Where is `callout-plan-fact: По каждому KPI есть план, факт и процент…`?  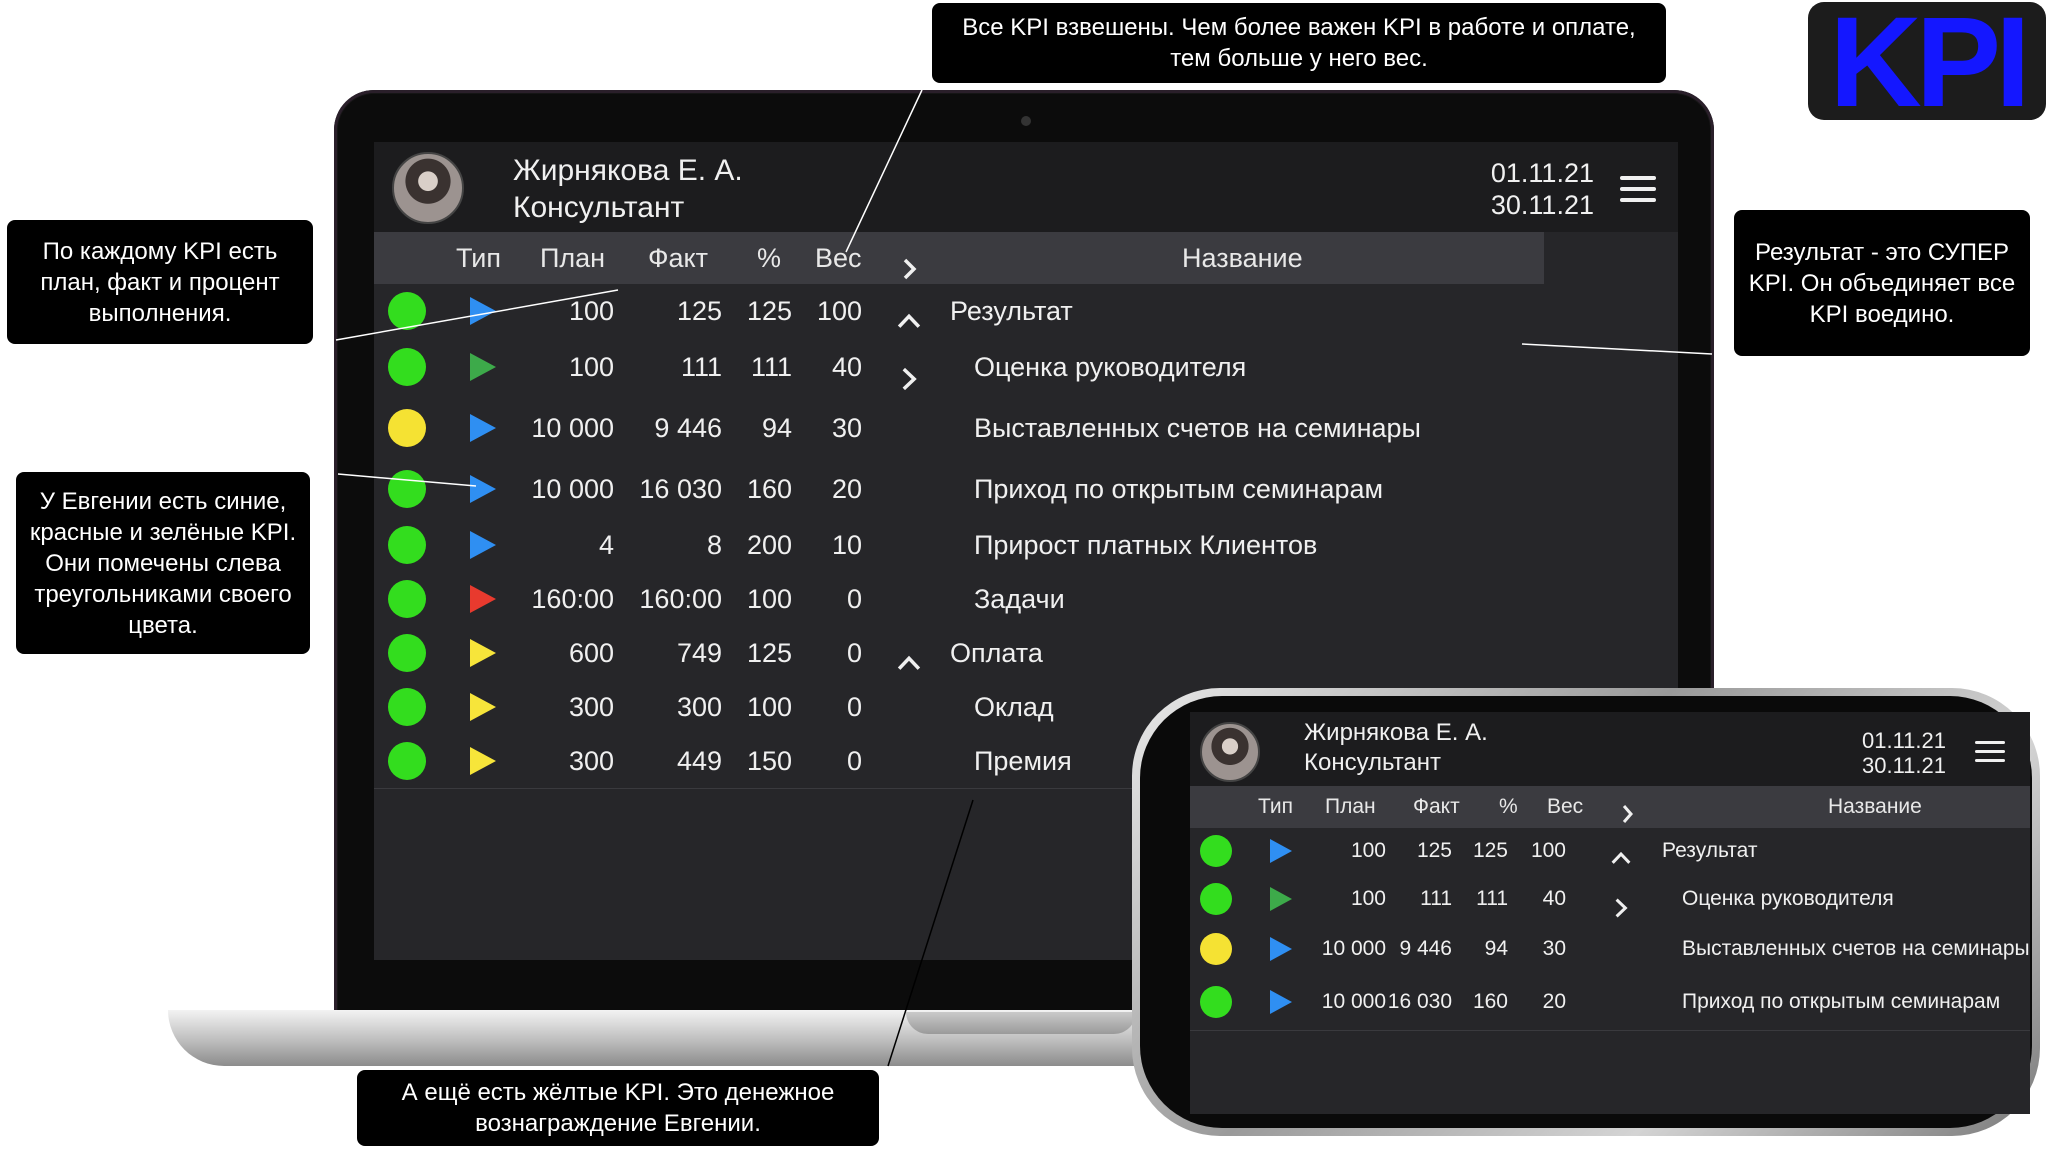 callout-plan-fact: По каждому KPI есть план, факт и процент… is located at coordinates (160, 282).